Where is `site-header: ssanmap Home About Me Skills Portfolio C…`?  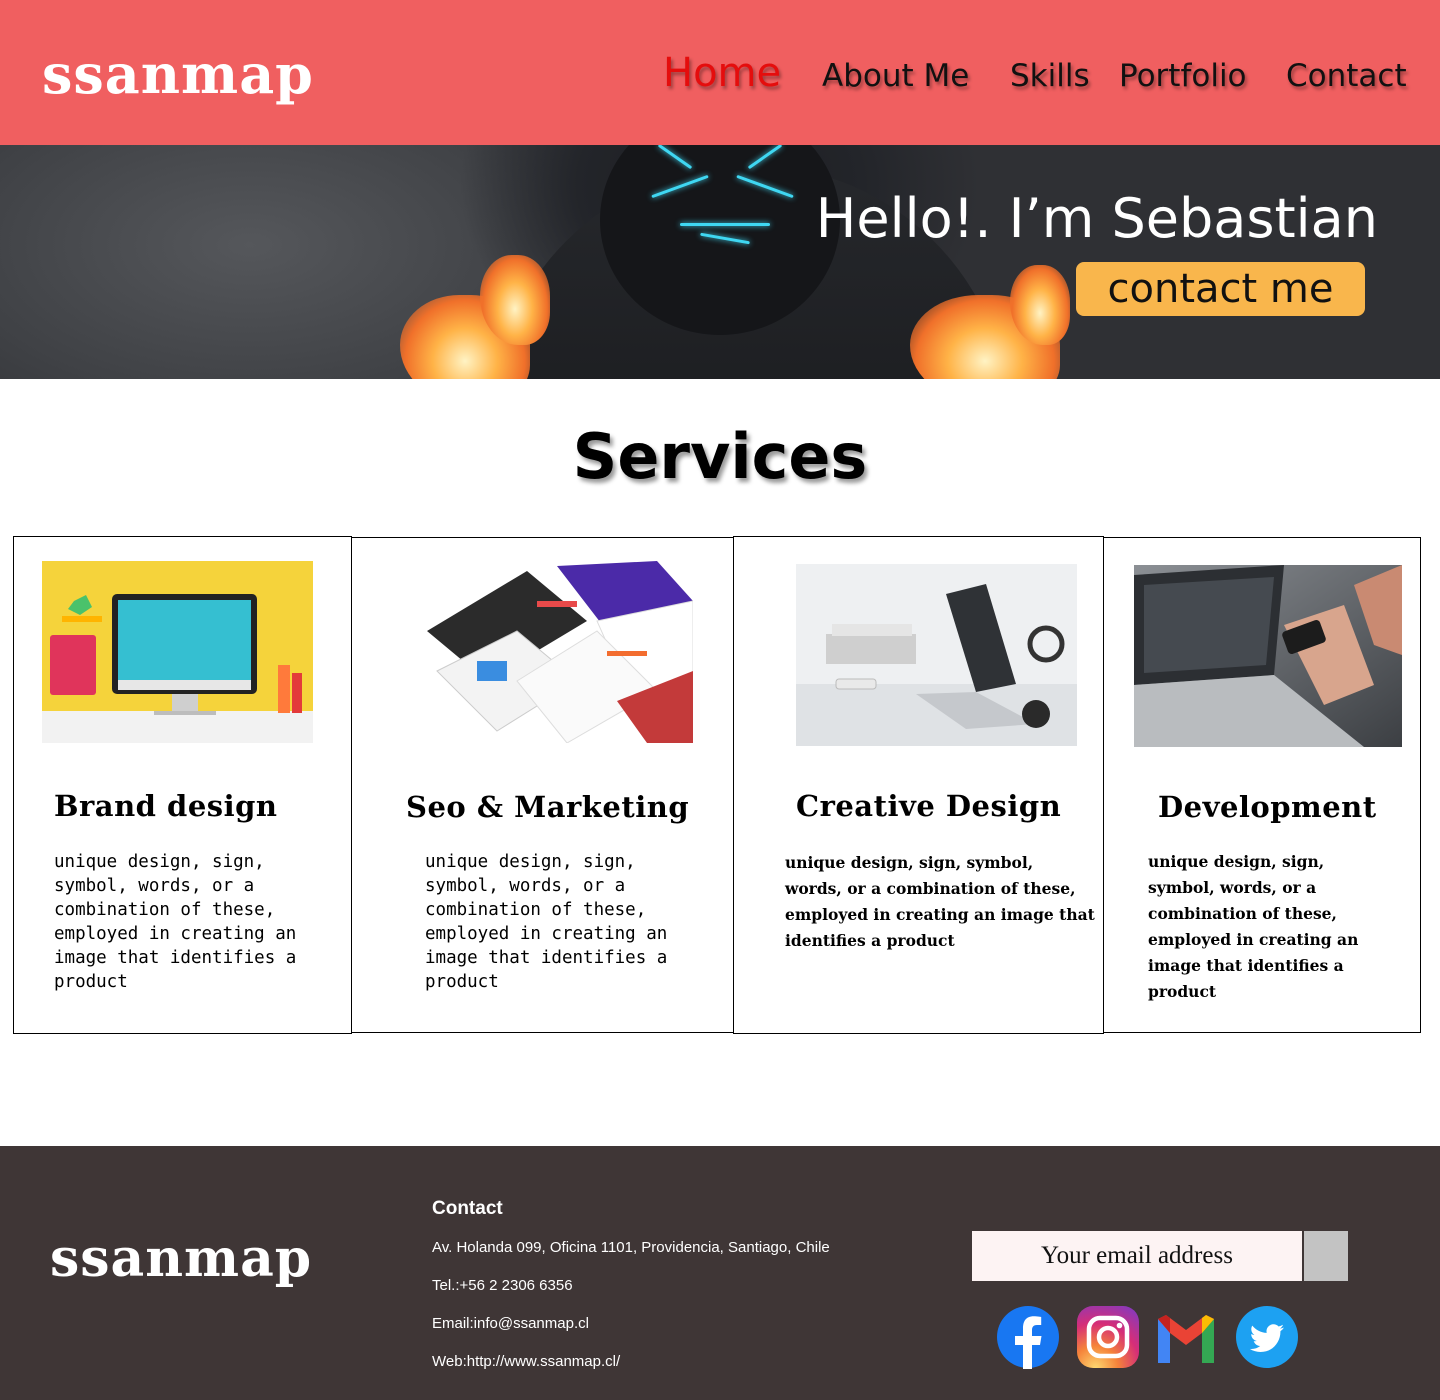 site-header: ssanmap Home About Me Skills Portfolio C… is located at coordinates (720, 72).